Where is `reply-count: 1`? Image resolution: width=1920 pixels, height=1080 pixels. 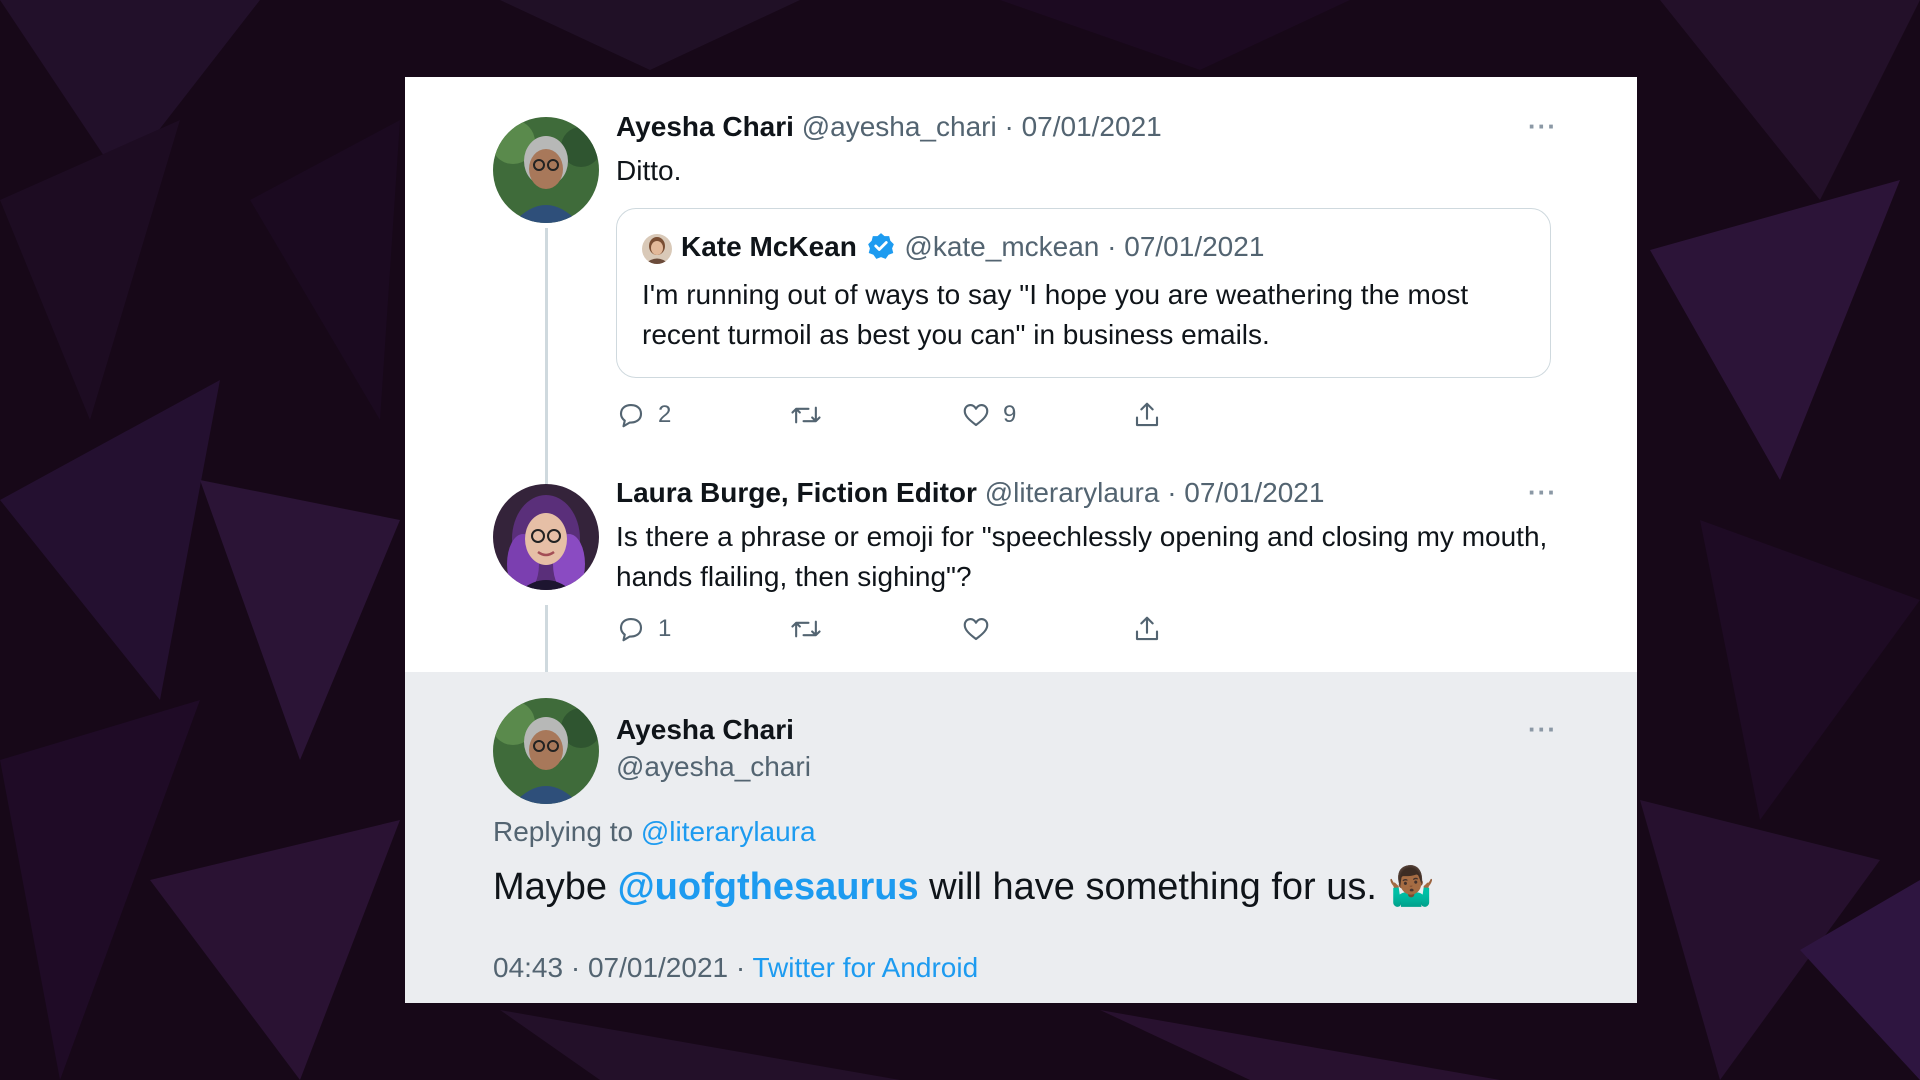
reply-count: 1 is located at coordinates (665, 628).